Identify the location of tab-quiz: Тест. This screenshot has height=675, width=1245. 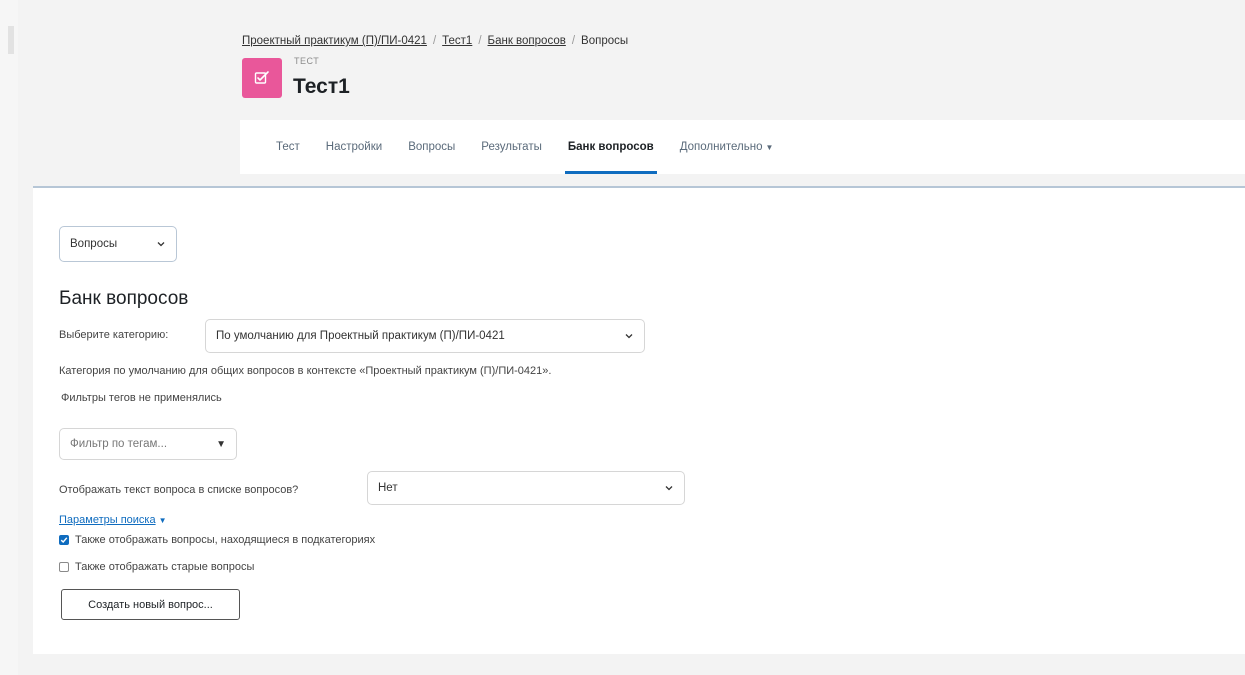
(276, 147).